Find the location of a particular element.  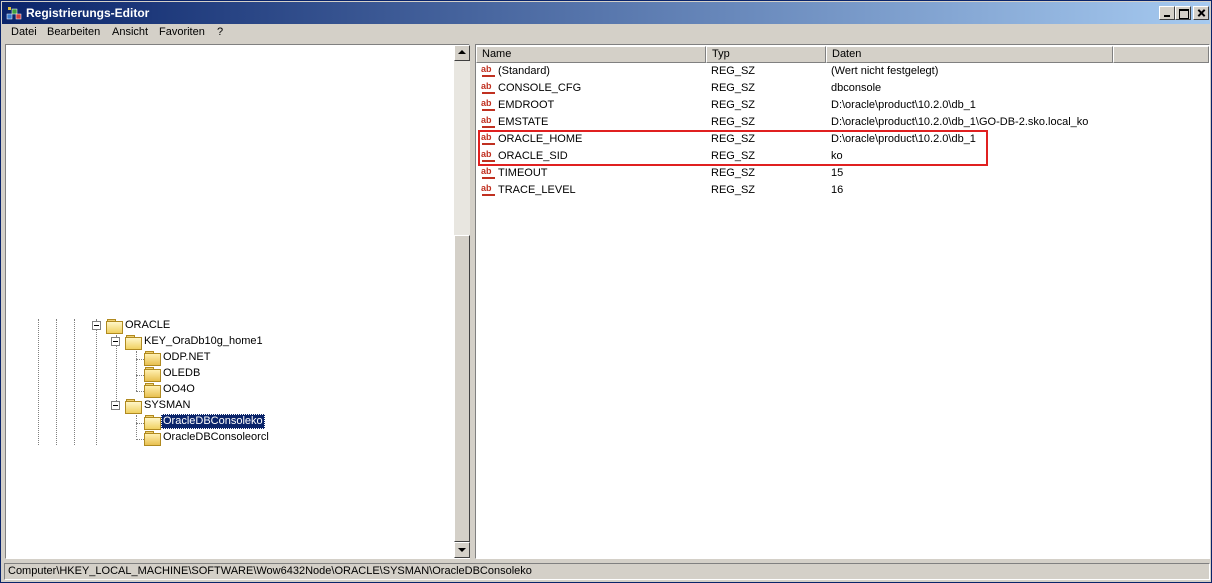

value-data: 15 is located at coordinates (837, 173).